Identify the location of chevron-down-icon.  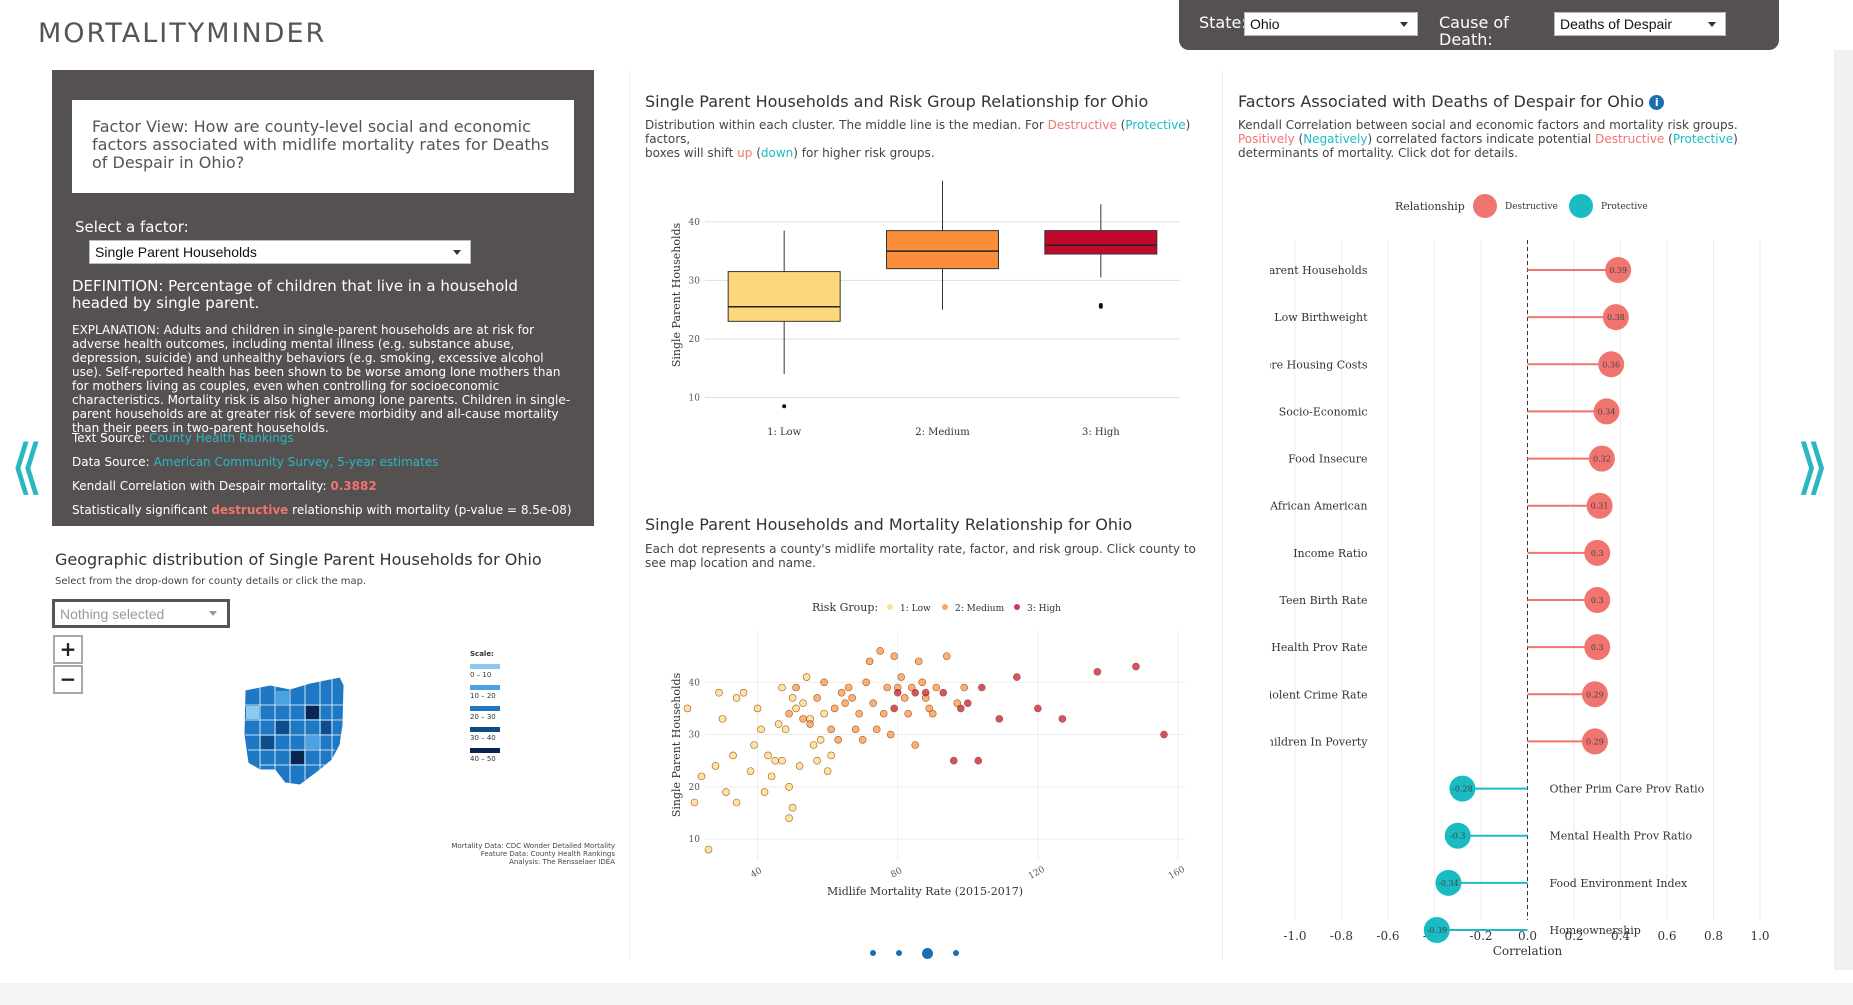
(1404, 24).